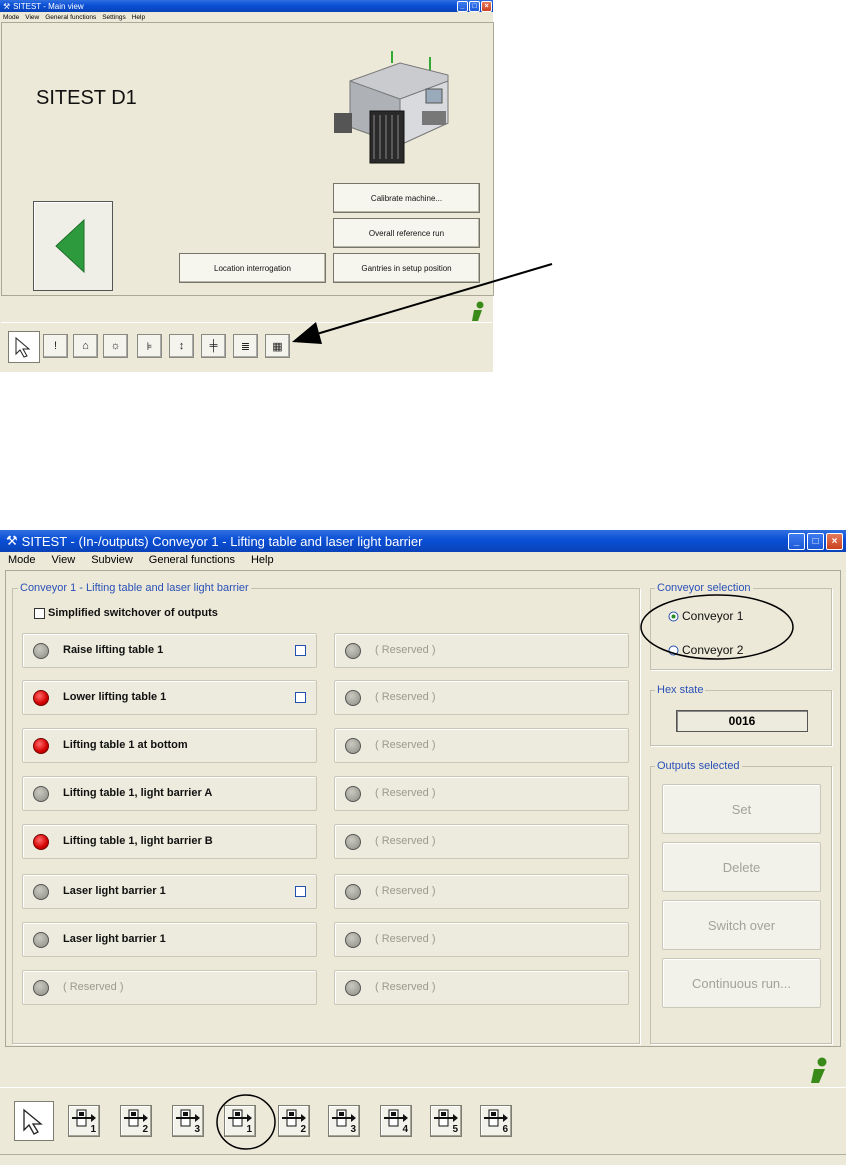 This screenshot has height=1165, width=846. What do you see at coordinates (246, 1122) in the screenshot?
I see `highlight-circle` at bounding box center [246, 1122].